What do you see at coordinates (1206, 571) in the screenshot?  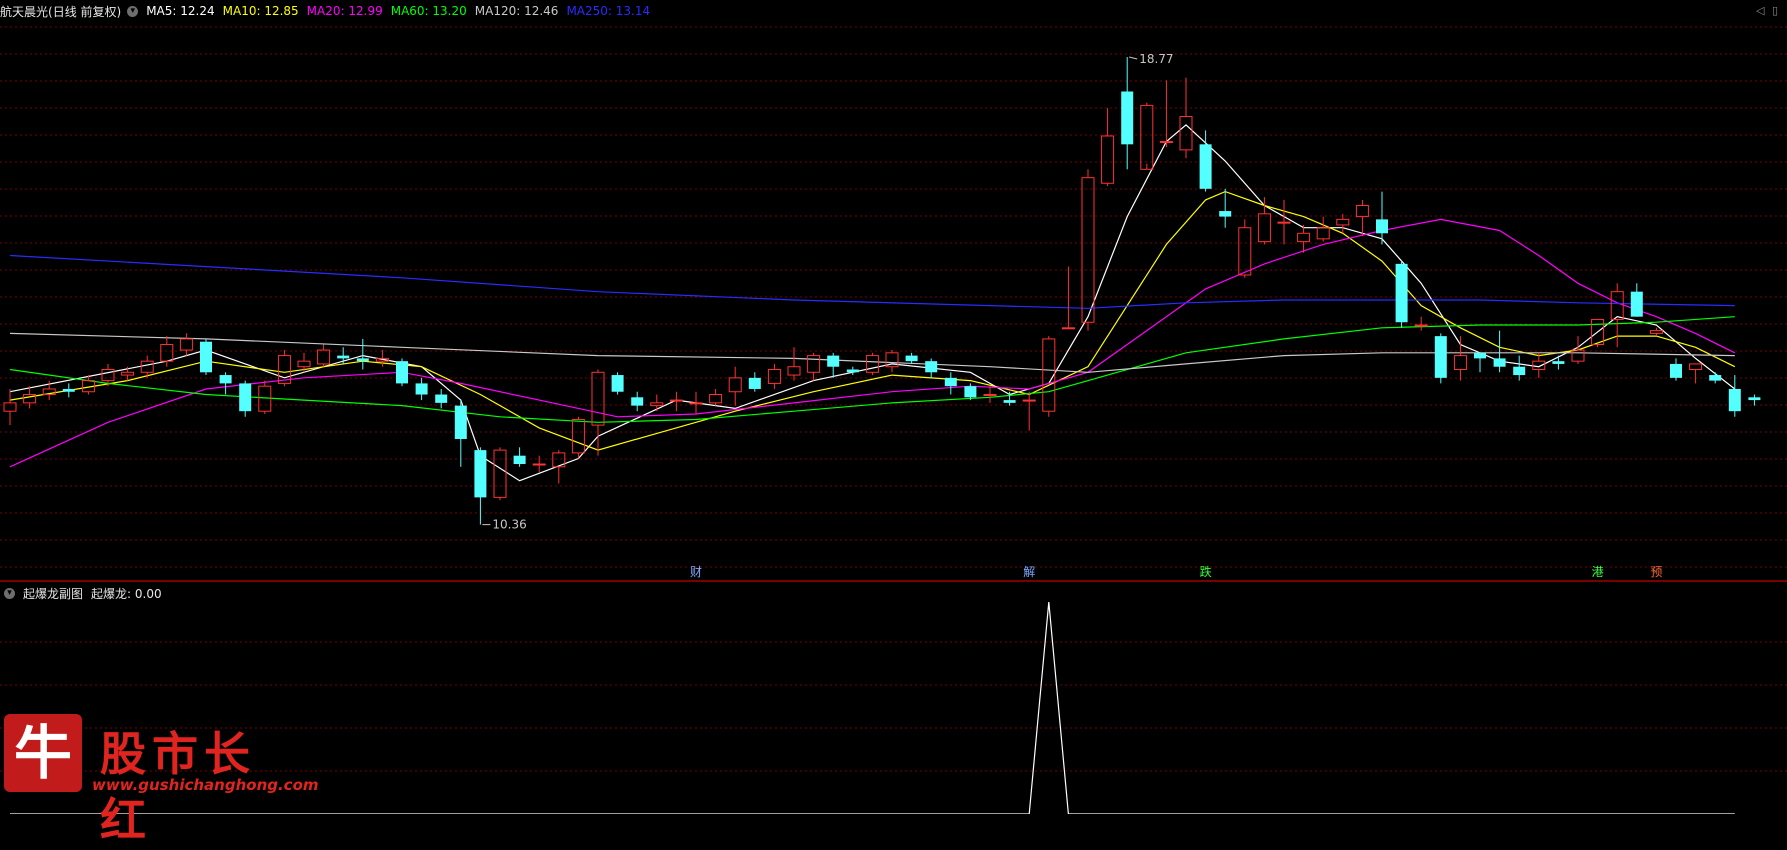 I see `event-marker: 跌` at bounding box center [1206, 571].